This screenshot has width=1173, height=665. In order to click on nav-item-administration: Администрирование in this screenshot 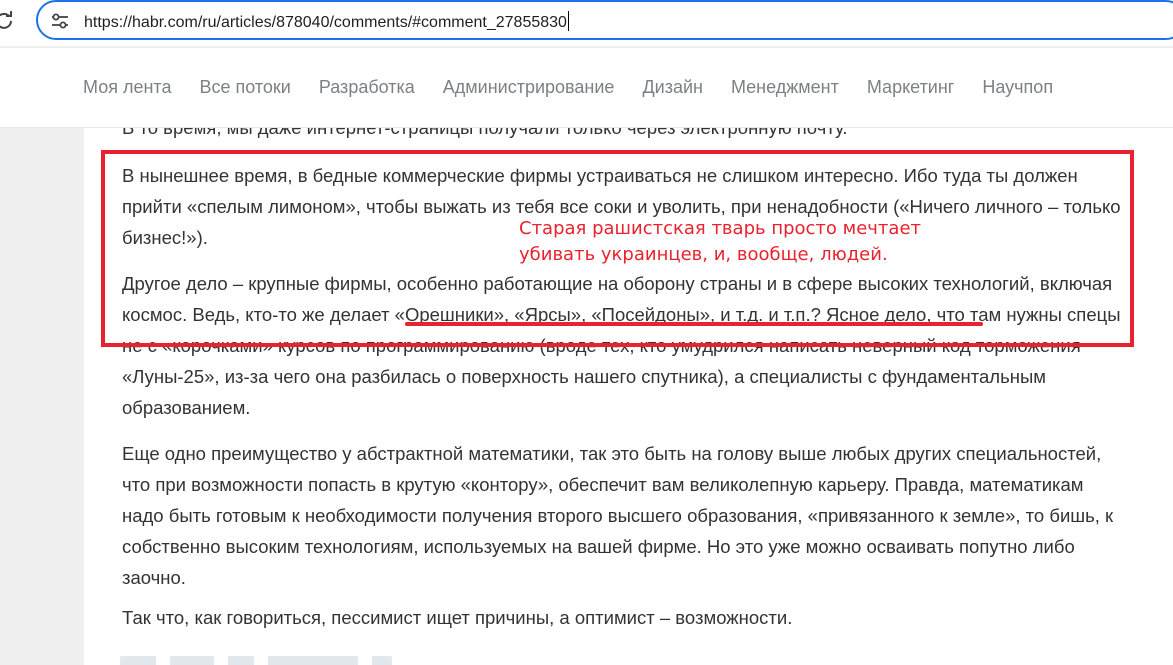, I will do `click(529, 87)`.